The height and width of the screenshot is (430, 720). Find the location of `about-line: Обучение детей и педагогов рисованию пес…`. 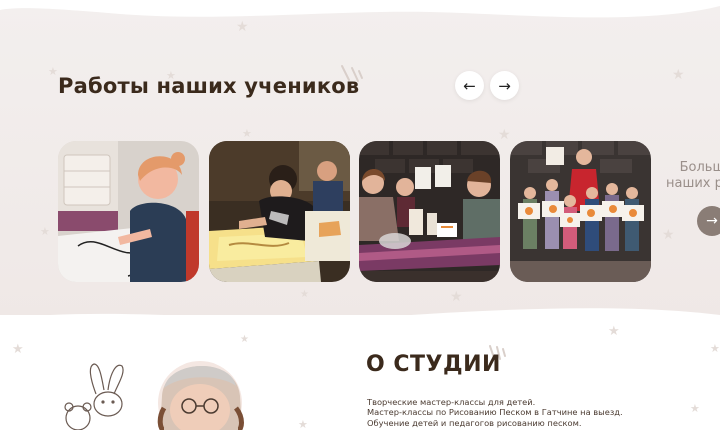

about-line: Обучение детей и педагогов рисованию пес… is located at coordinates (474, 422).